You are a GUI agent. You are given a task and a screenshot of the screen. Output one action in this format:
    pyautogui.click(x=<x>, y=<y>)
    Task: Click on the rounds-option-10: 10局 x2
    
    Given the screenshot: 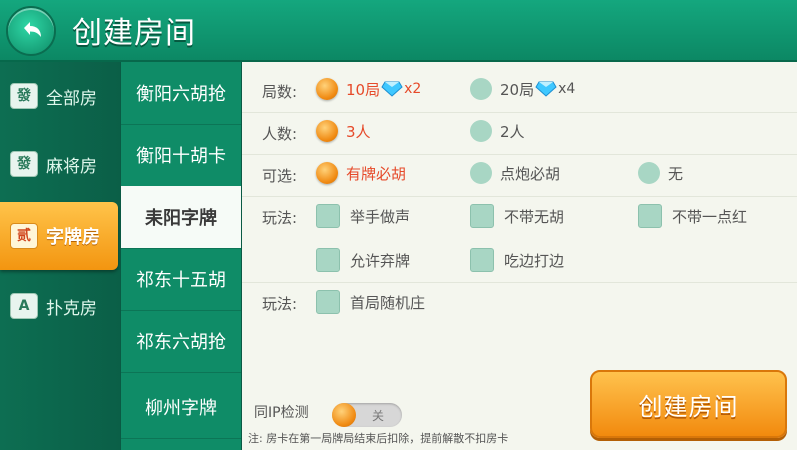 What is the action you would take?
    pyautogui.click(x=368, y=89)
    